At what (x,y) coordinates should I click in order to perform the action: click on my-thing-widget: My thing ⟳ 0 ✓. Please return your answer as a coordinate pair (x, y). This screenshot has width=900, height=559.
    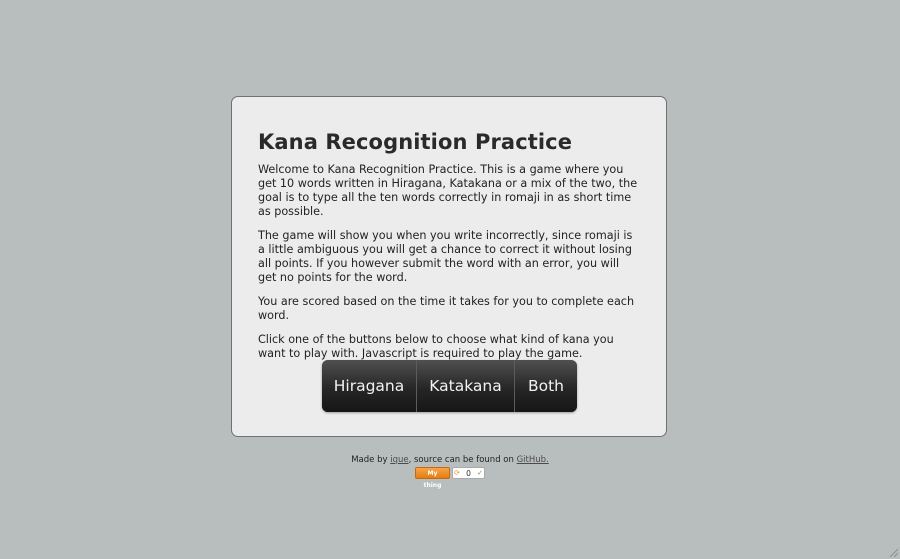
    Looking at the image, I should click on (450, 478).